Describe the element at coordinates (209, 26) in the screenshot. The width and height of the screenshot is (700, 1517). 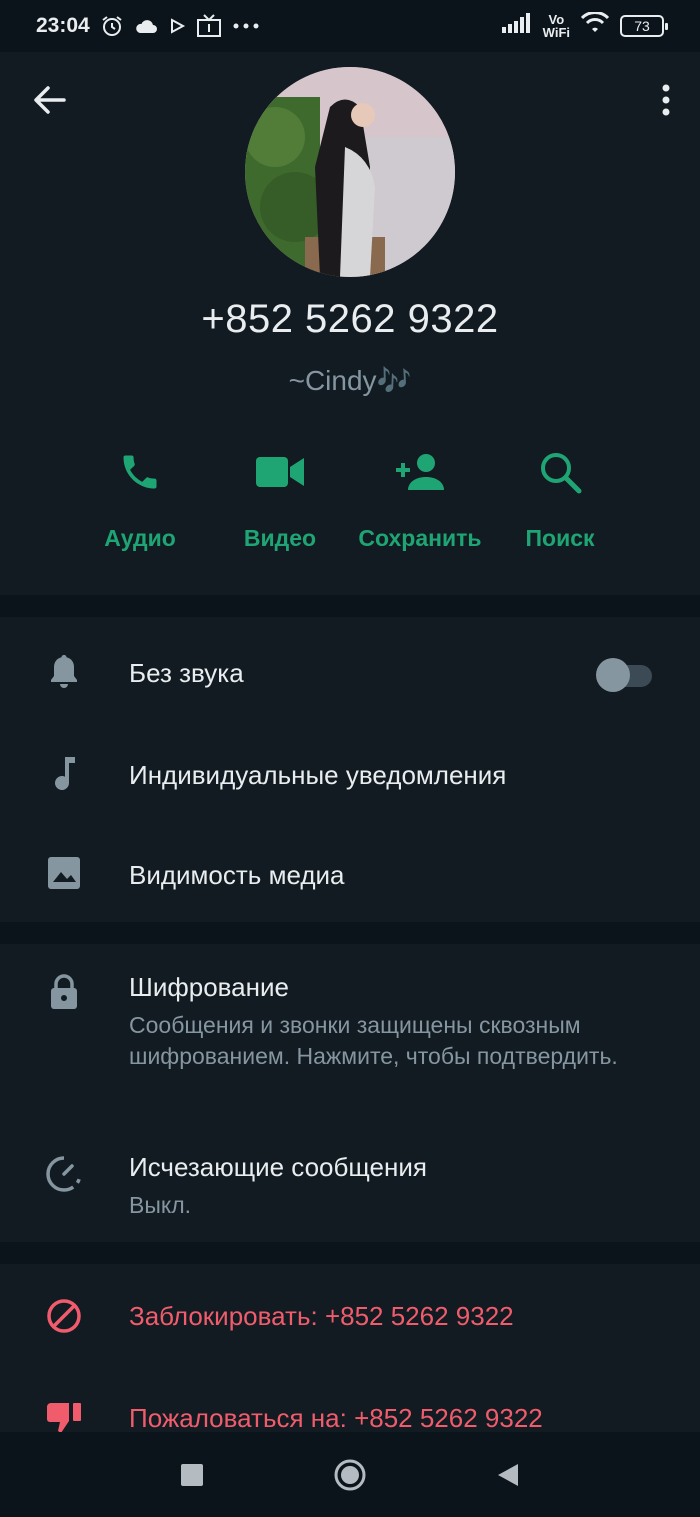
I see `tv-icon` at that location.